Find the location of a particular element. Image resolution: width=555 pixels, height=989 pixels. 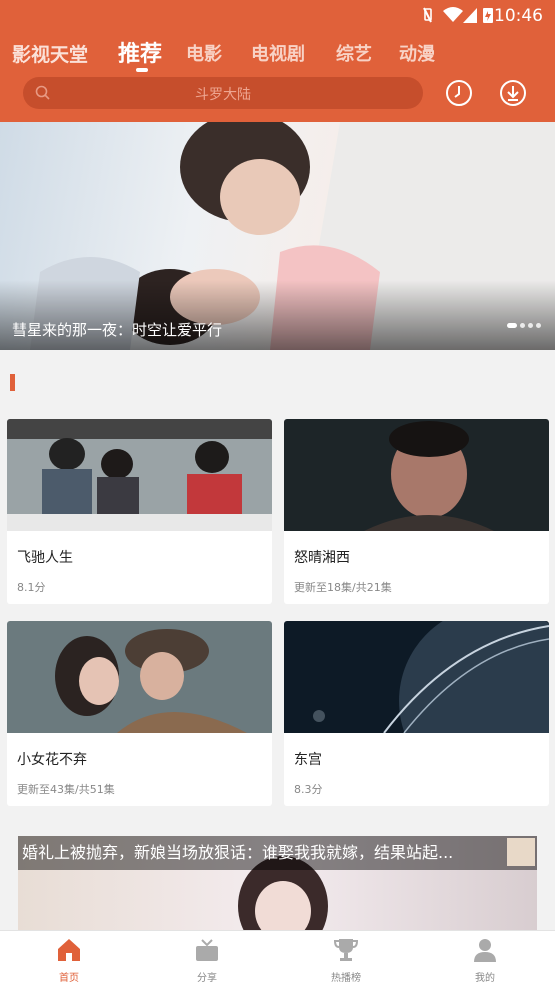

bottom-nav: 首页 分享 热播榜 我的 is located at coordinates (277, 959).